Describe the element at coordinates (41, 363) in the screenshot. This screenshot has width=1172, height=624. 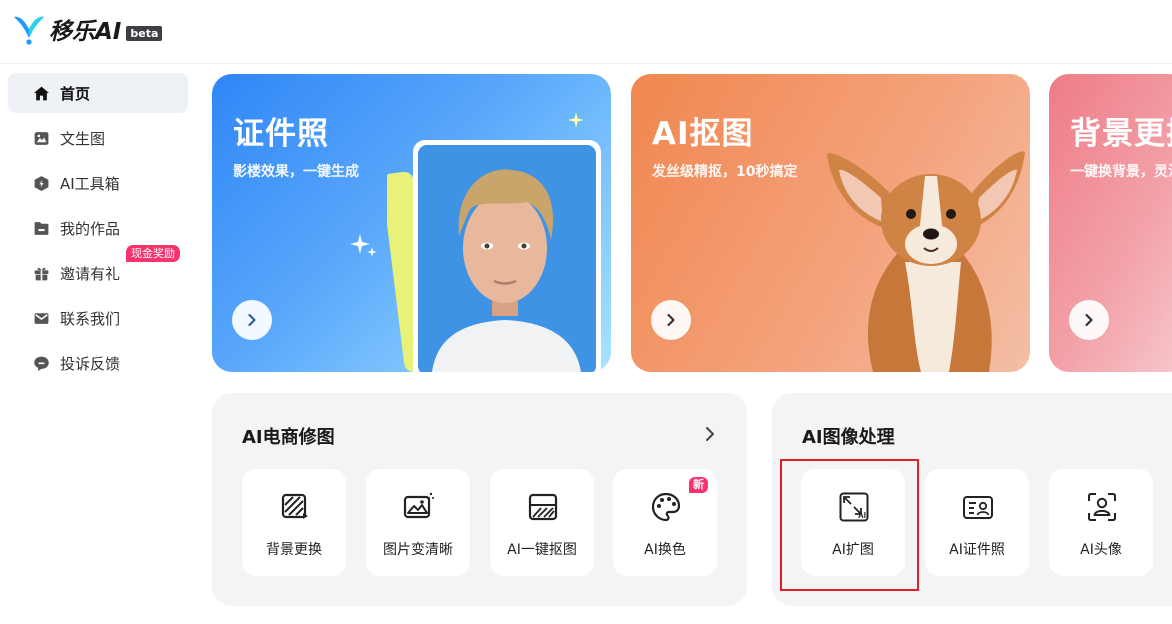
I see `chat-icon` at that location.